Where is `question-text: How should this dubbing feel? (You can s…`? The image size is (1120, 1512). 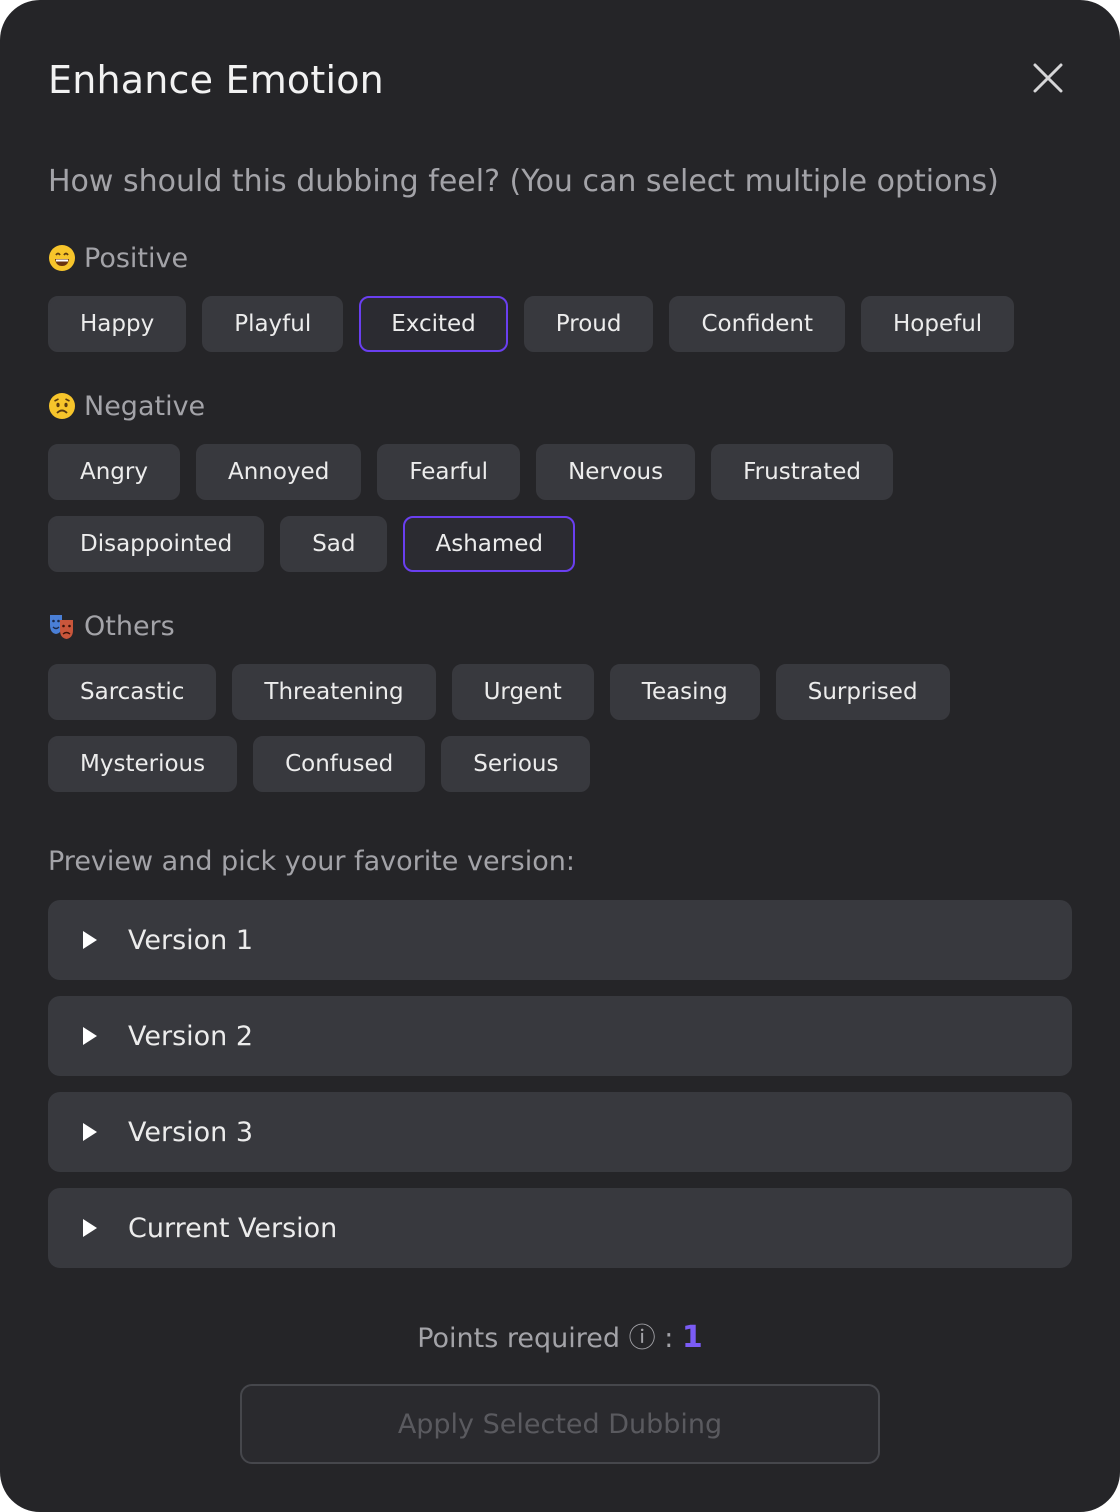
question-text: How should this dubbing feel? (You can s… is located at coordinates (523, 181).